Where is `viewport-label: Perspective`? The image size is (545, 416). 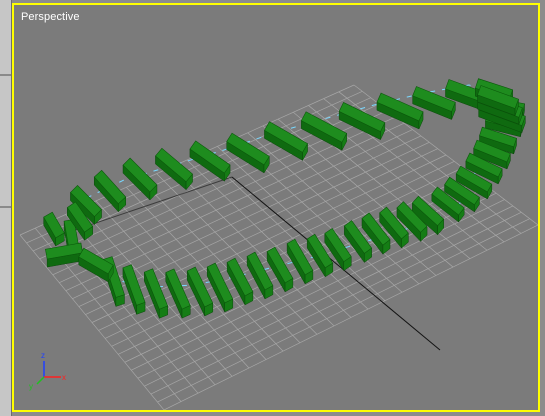
viewport-label: Perspective is located at coordinates (50, 17).